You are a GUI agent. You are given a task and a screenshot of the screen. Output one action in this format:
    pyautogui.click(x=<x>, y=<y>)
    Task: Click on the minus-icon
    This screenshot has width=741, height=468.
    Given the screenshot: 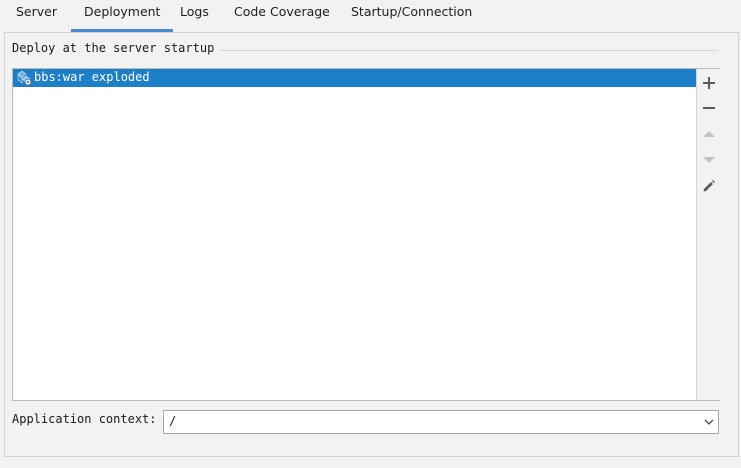 What is the action you would take?
    pyautogui.click(x=709, y=108)
    